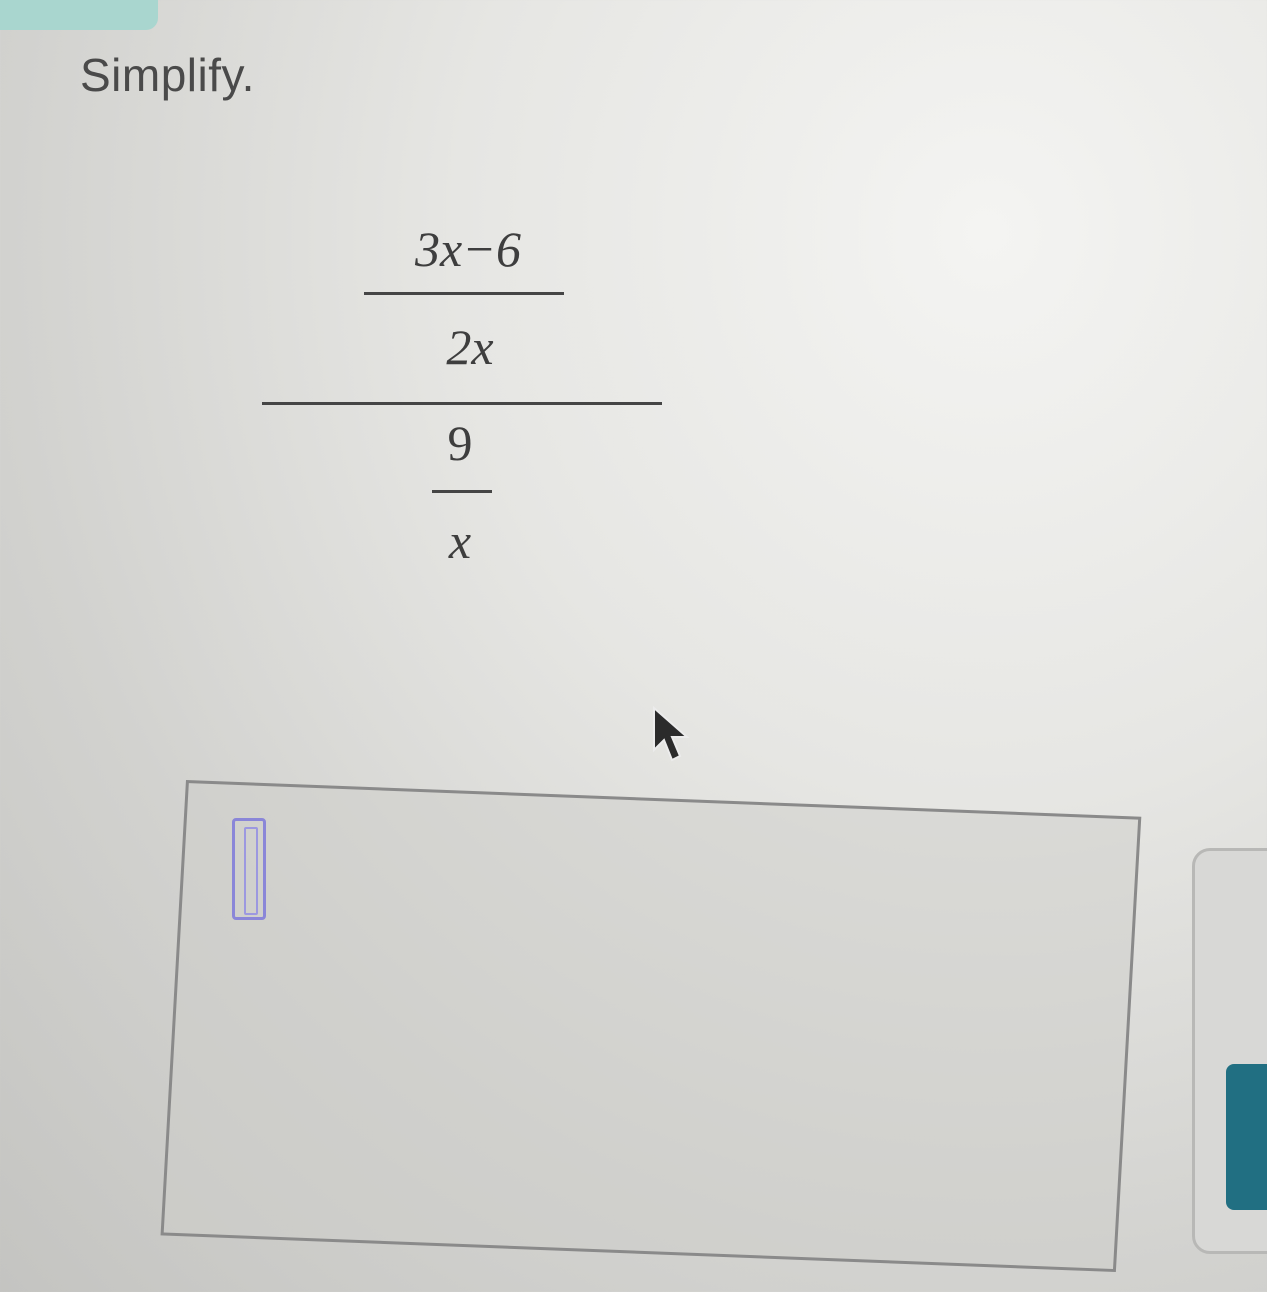  Describe the element at coordinates (167, 75) in the screenshot. I see `question-prompt: Simplify.` at that location.